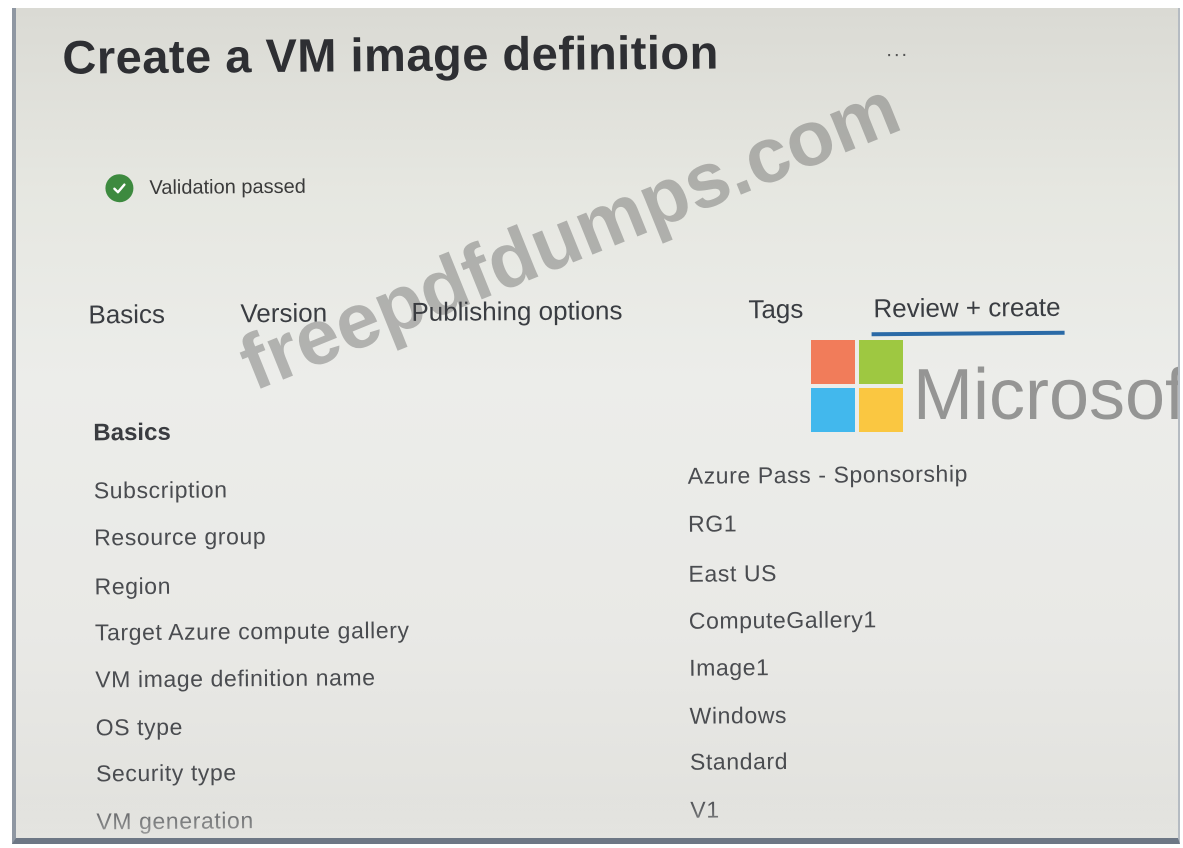 This screenshot has width=1183, height=848. Describe the element at coordinates (712, 523) in the screenshot. I see `field-value-resource-group: RG1` at that location.